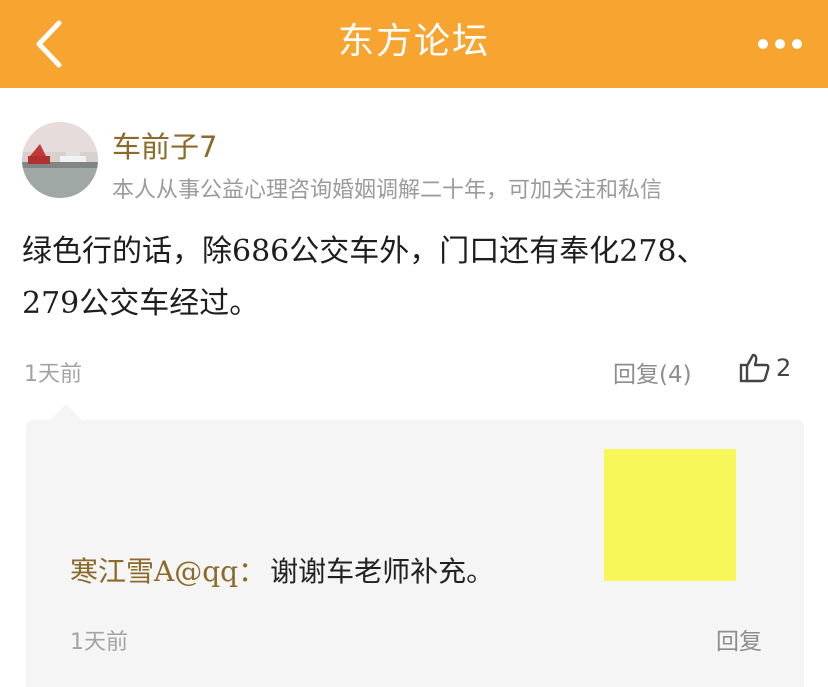  I want to click on like-count: 2, so click(784, 368).